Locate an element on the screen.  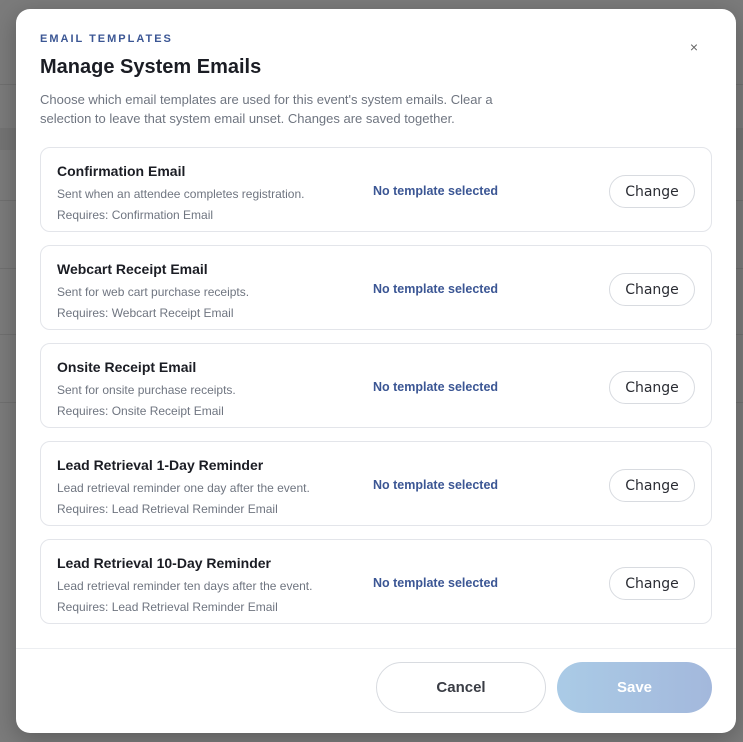
email-requirement: Requires: Webcart Receipt Email is located at coordinates (145, 313).